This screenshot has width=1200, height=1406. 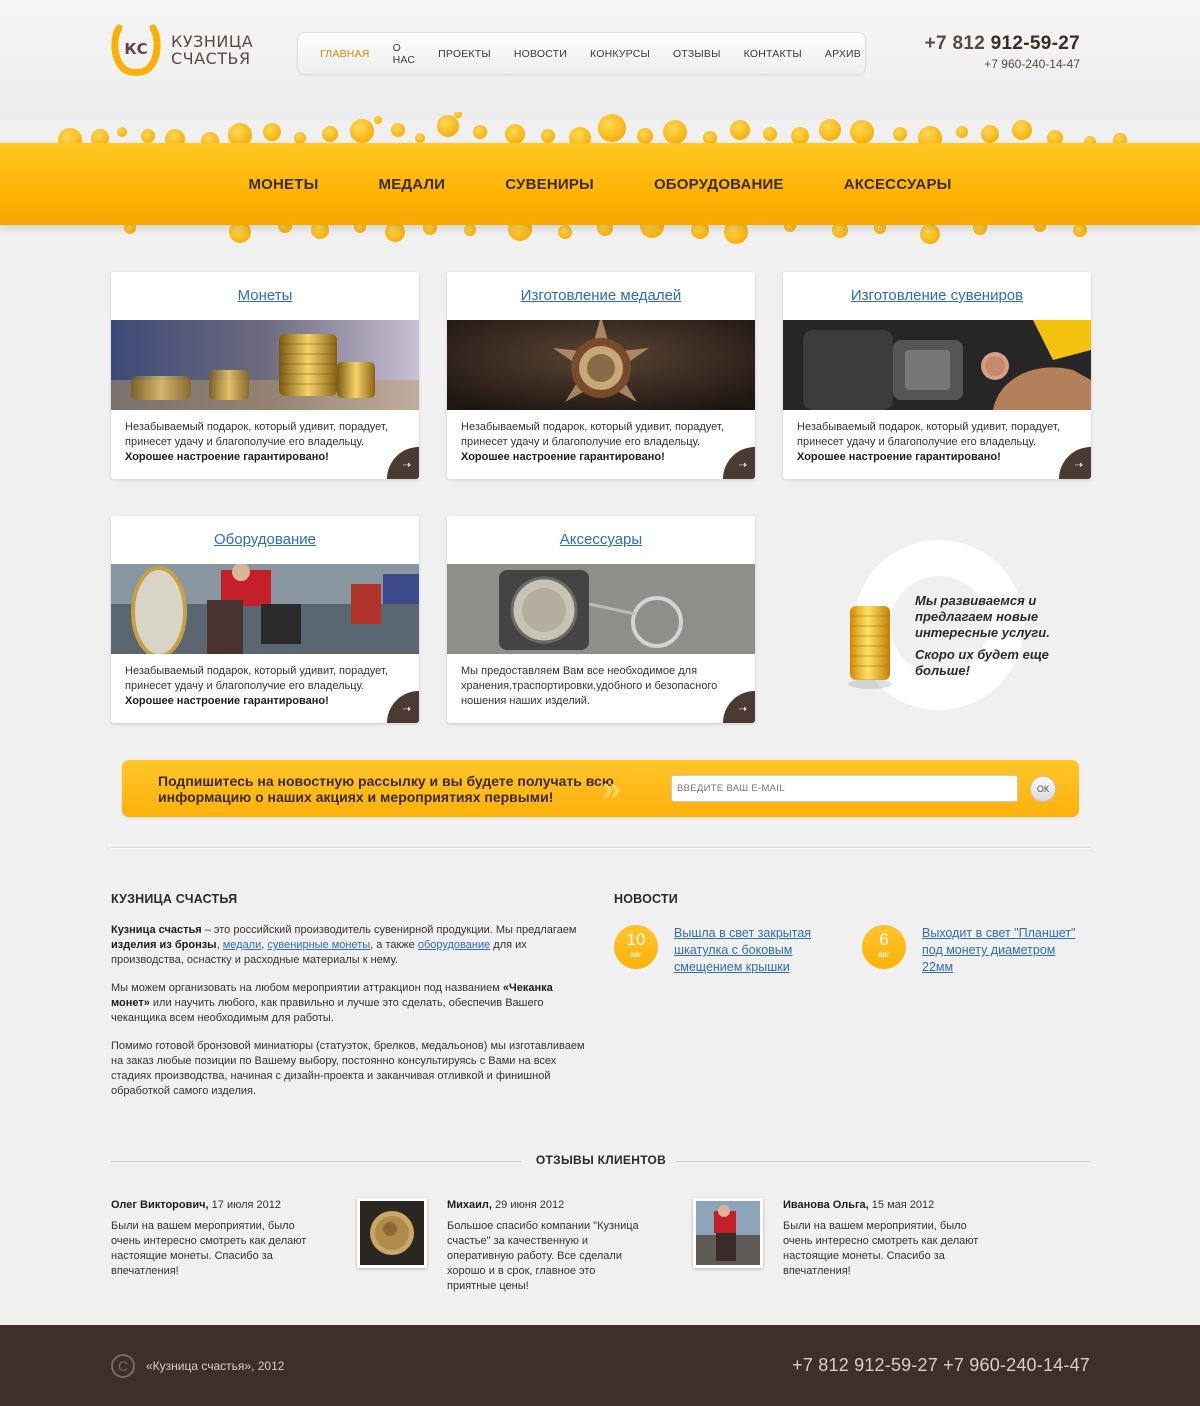 What do you see at coordinates (404, 54) in the screenshot?
I see `nav-item-about: О НАС` at bounding box center [404, 54].